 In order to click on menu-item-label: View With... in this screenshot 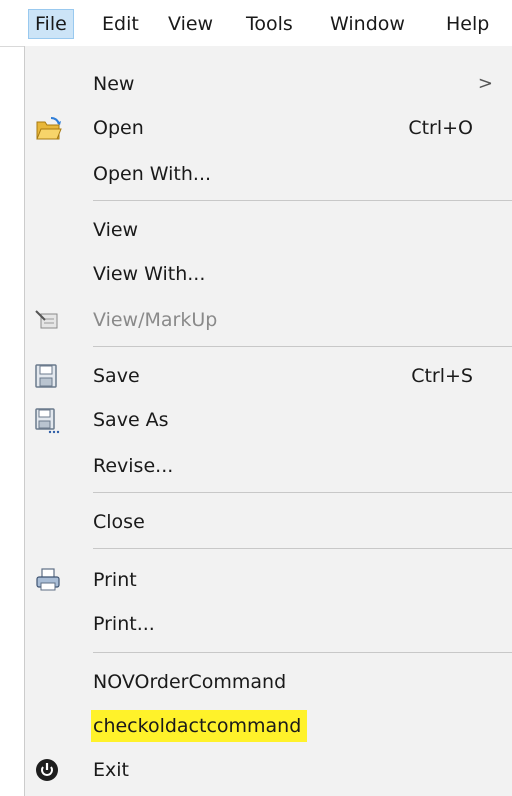, I will do `click(149, 274)`.